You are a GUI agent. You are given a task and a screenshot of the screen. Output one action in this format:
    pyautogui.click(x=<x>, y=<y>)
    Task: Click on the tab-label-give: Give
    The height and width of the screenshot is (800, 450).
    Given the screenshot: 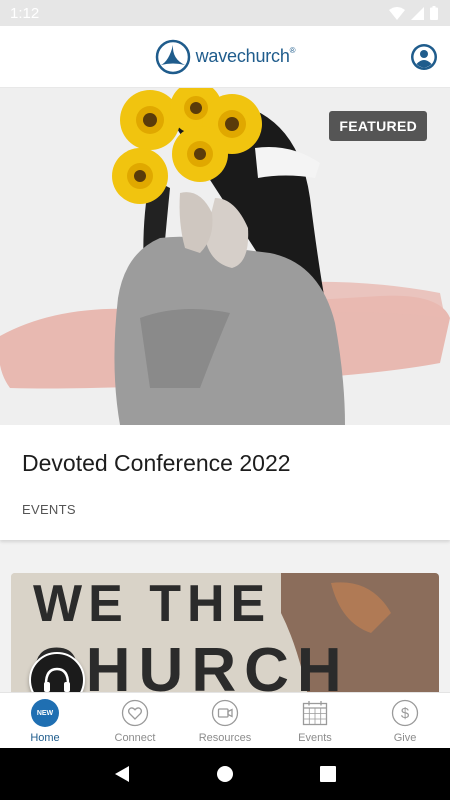 What is the action you would take?
    pyautogui.click(x=405, y=738)
    